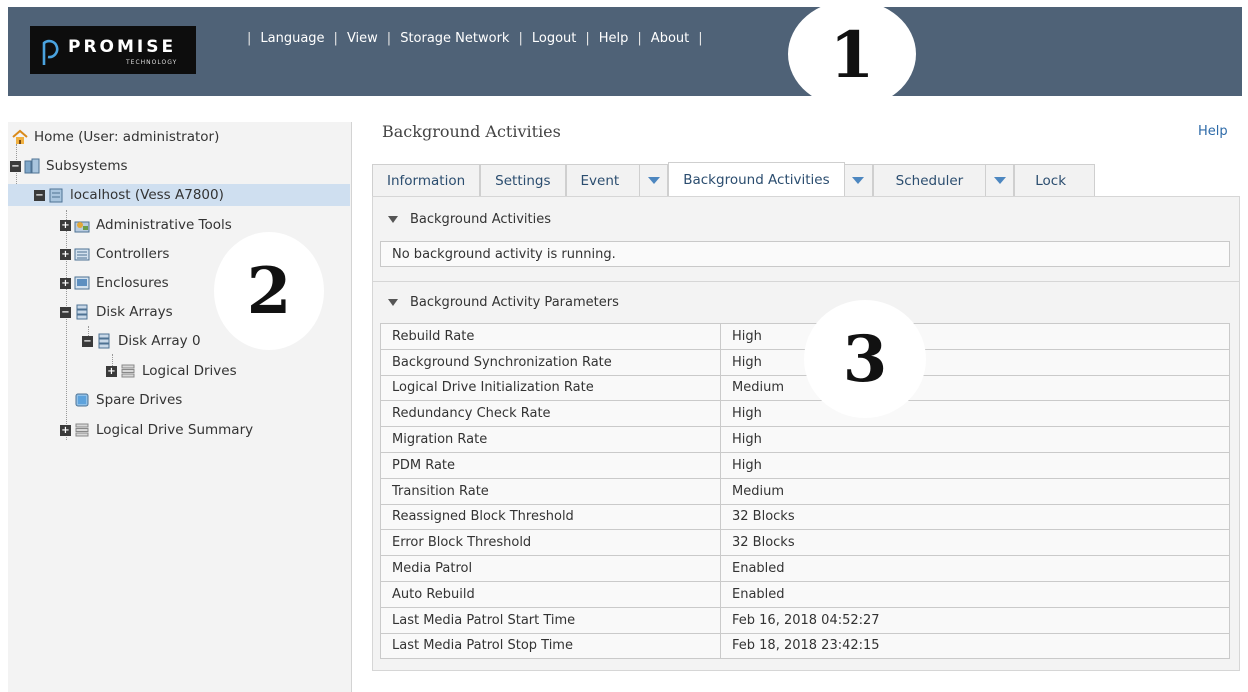 Image resolution: width=1248 pixels, height=692 pixels. What do you see at coordinates (175, 430) in the screenshot?
I see `tree-label: Logical Drive Summary` at bounding box center [175, 430].